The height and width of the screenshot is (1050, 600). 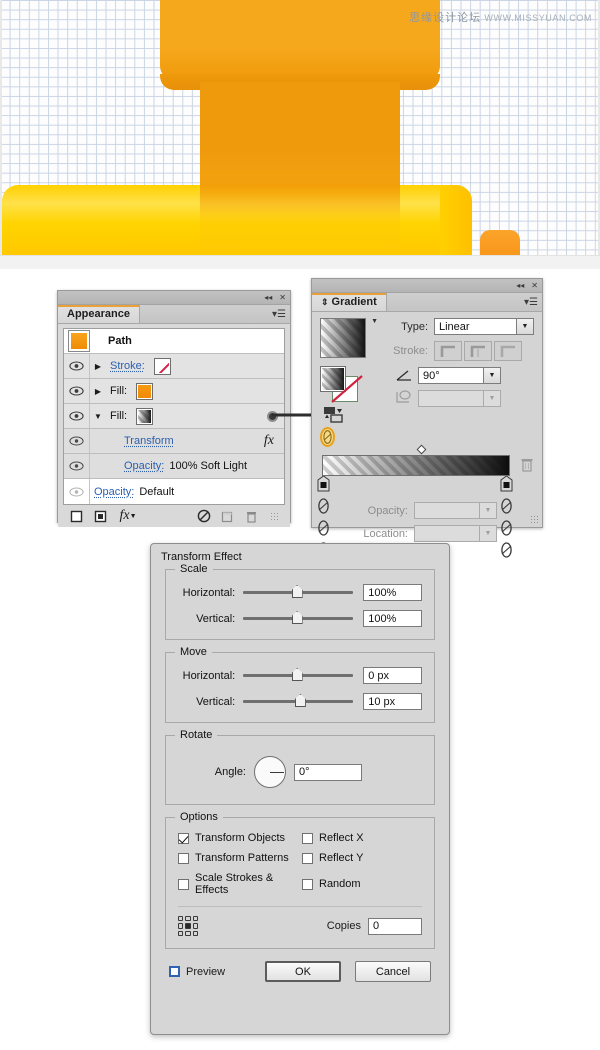 What do you see at coordinates (508, 351) in the screenshot?
I see `stroke-across-button` at bounding box center [508, 351].